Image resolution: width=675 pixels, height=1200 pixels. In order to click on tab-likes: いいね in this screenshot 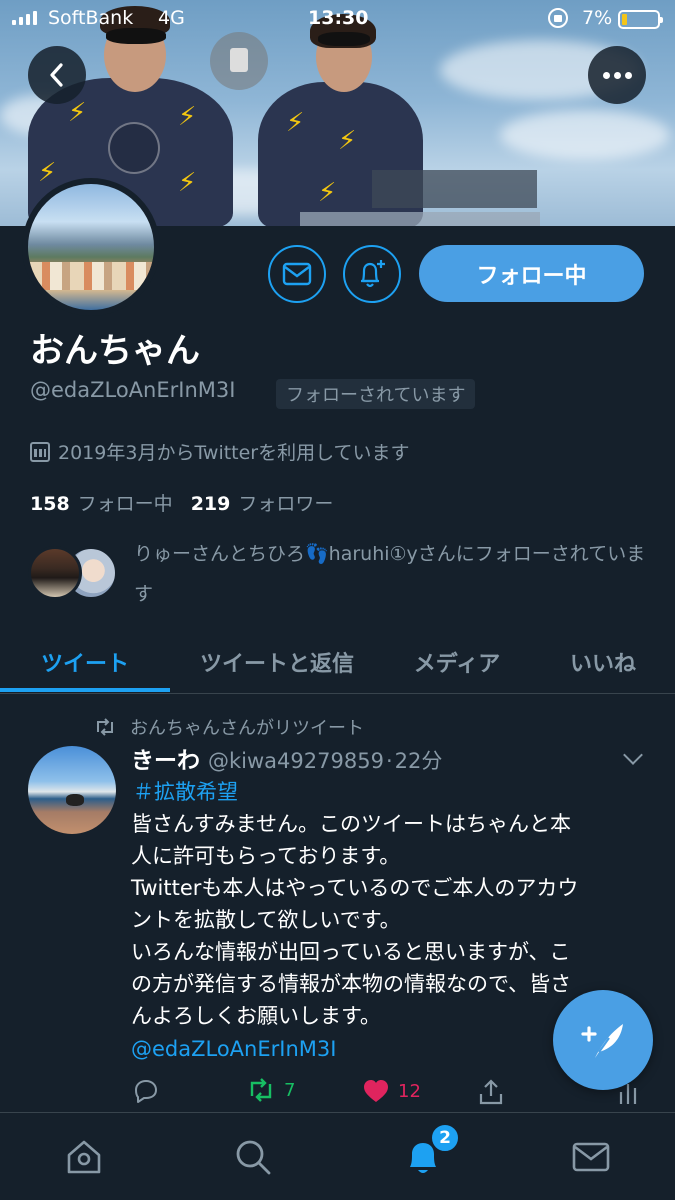, I will do `click(603, 662)`.